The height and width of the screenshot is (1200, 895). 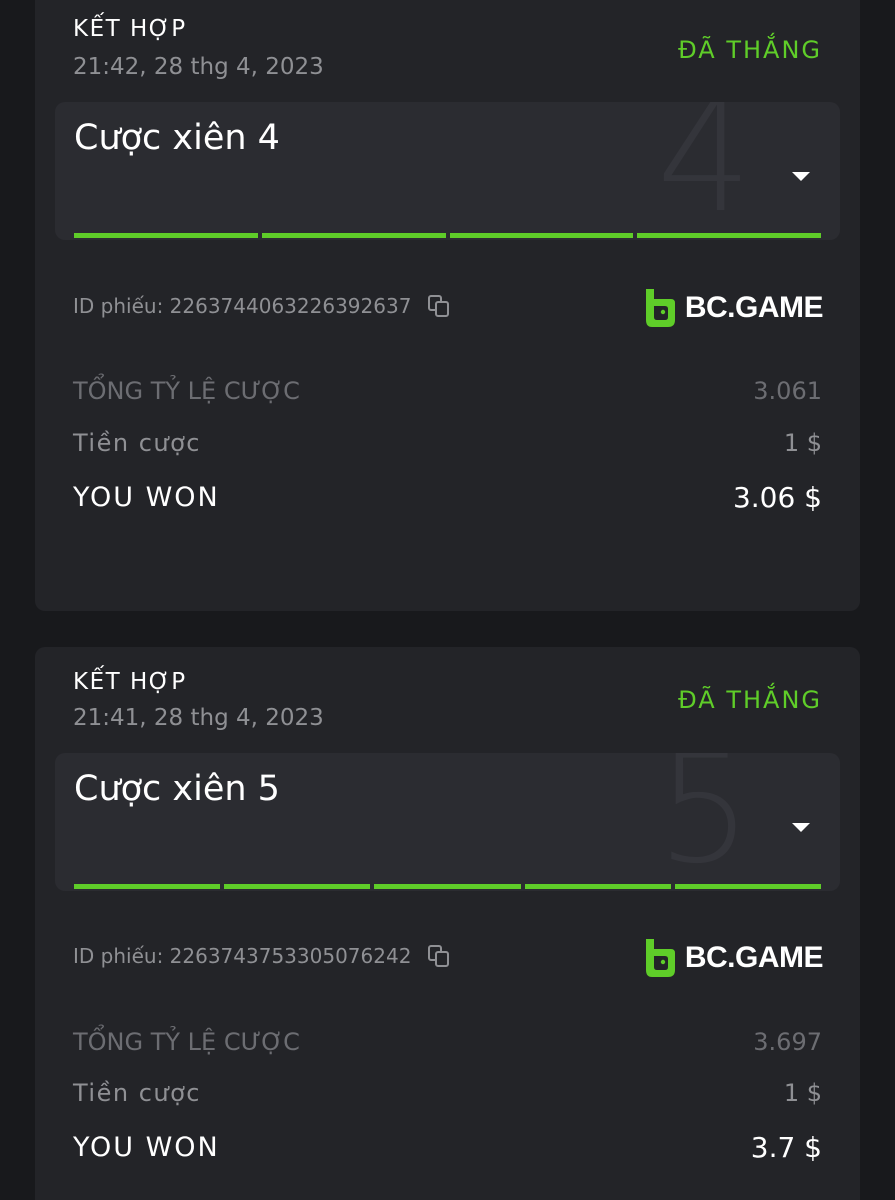 What do you see at coordinates (777, 497) in the screenshot?
I see `won-value: 3.06 $` at bounding box center [777, 497].